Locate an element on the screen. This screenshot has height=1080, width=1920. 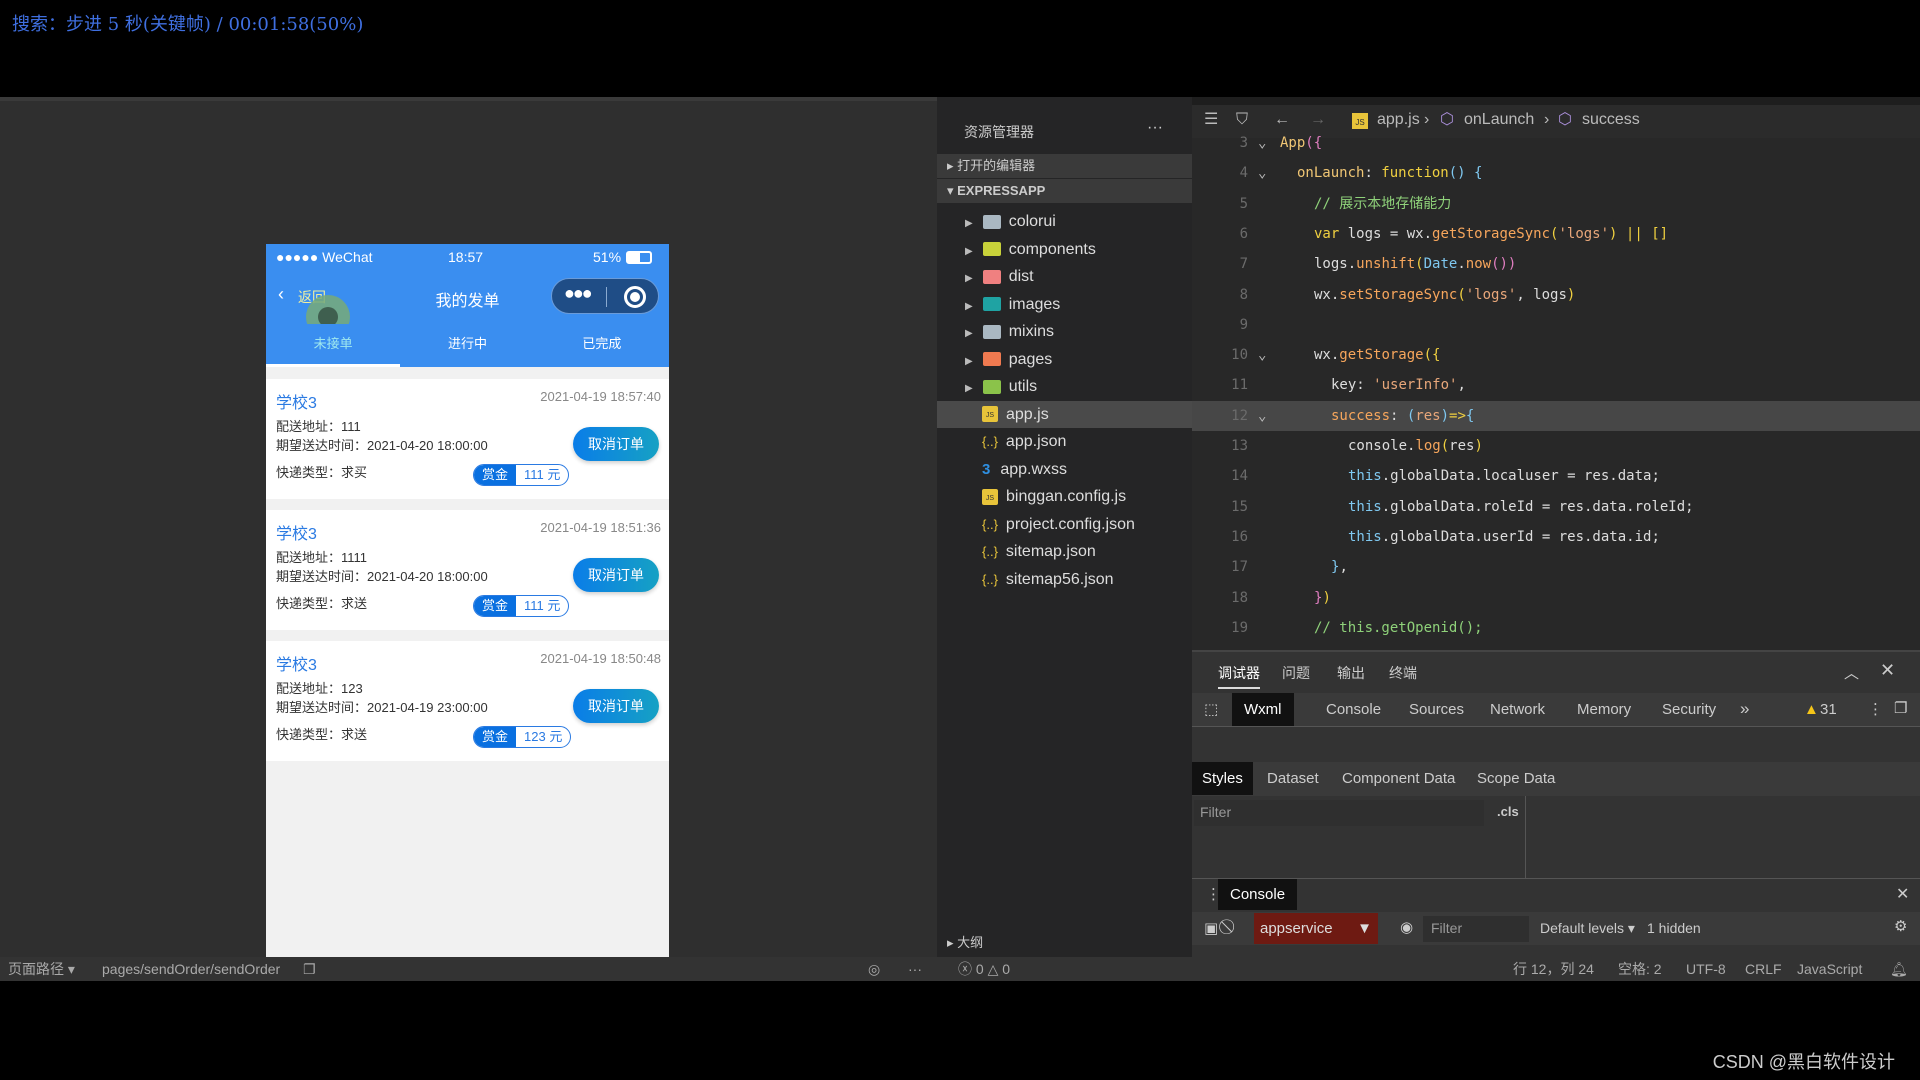
tab-output: 输出 is located at coordinates (1351, 673).